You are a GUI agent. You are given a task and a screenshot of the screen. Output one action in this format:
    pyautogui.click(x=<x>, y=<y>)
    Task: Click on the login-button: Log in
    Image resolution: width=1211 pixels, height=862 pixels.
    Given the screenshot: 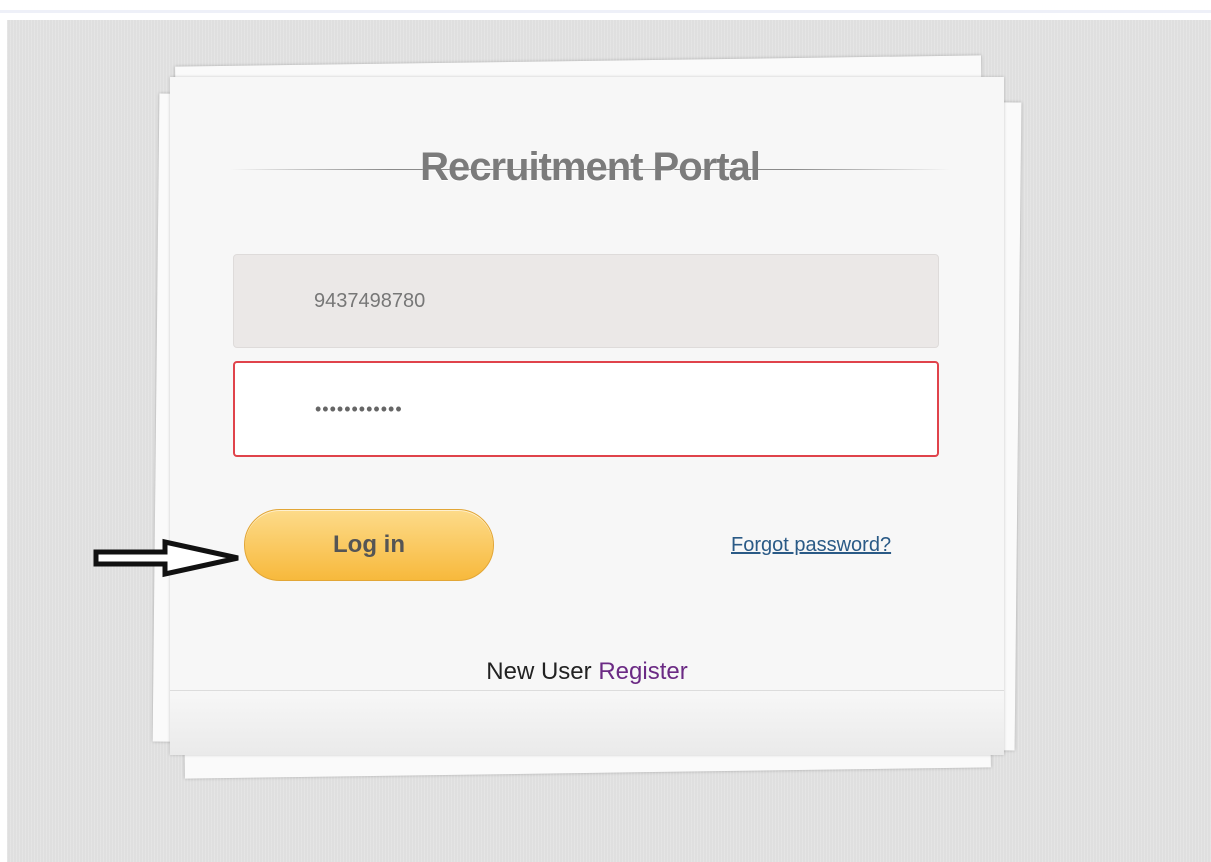 What is the action you would take?
    pyautogui.click(x=369, y=545)
    